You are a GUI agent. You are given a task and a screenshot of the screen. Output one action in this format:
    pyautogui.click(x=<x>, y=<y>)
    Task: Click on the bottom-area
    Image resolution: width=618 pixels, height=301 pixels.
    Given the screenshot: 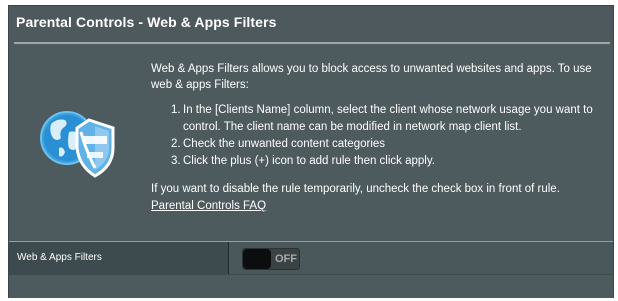 What is the action you would take?
    pyautogui.click(x=311, y=286)
    